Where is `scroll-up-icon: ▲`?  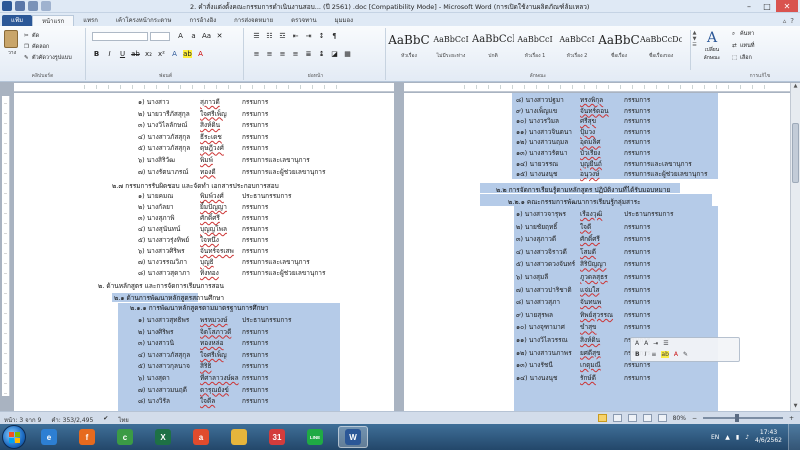
scroll-up-icon: ▲ is located at coordinates (795, 87).